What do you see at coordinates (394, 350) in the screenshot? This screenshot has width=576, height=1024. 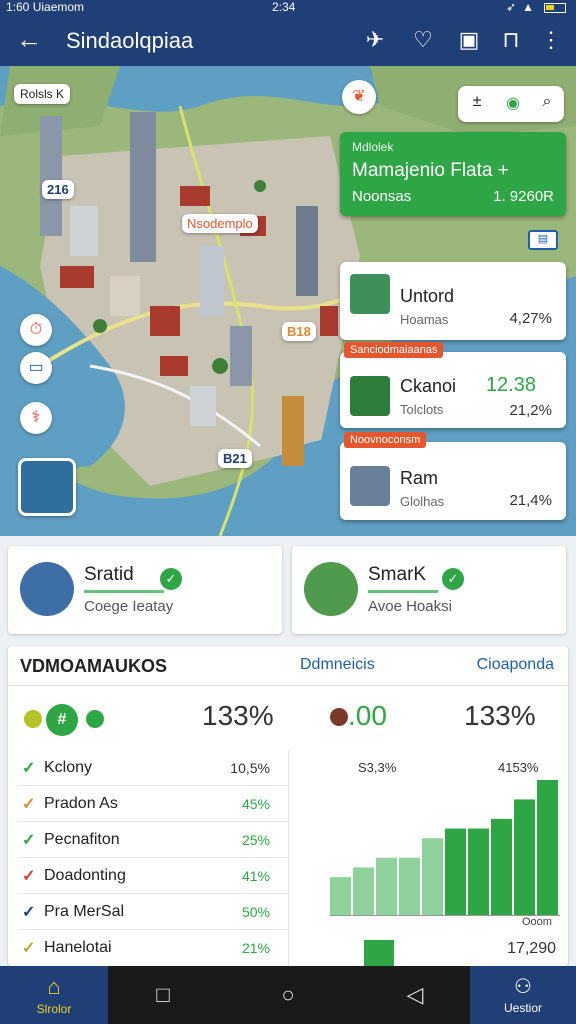 I see `poi-tag: Sanciodmaiaanas` at bounding box center [394, 350].